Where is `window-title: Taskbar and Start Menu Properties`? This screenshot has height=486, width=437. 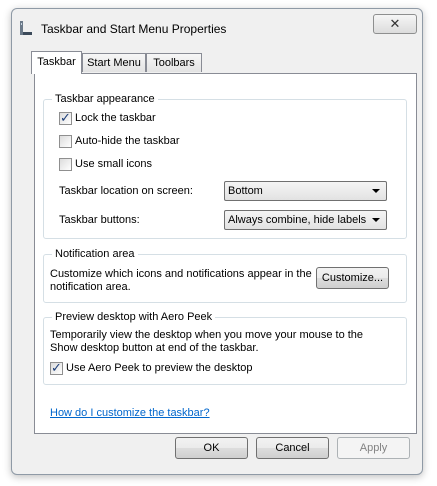
window-title: Taskbar and Start Menu Properties is located at coordinates (134, 29).